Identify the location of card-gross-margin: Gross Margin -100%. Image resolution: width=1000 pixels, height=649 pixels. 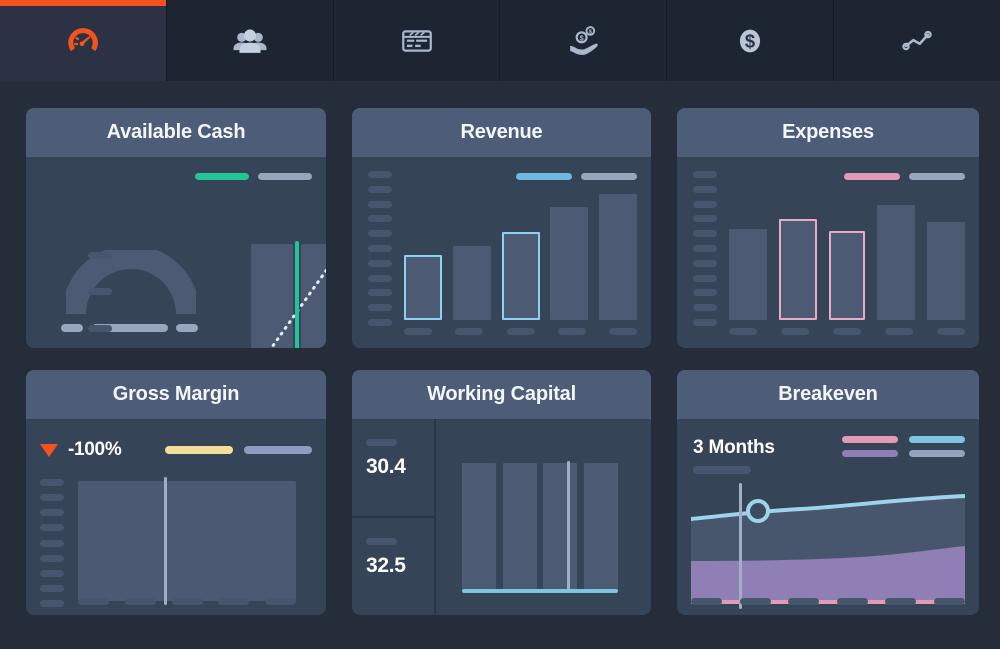
(176, 492).